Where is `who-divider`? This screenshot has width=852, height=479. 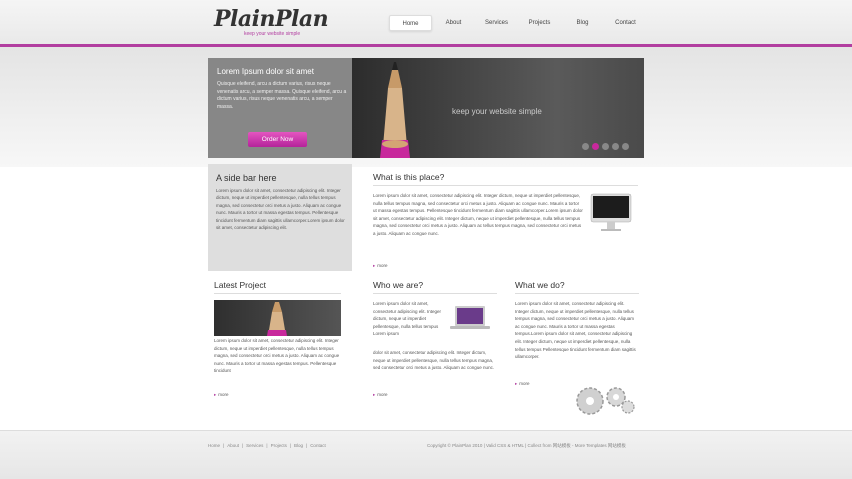 who-divider is located at coordinates (435, 293).